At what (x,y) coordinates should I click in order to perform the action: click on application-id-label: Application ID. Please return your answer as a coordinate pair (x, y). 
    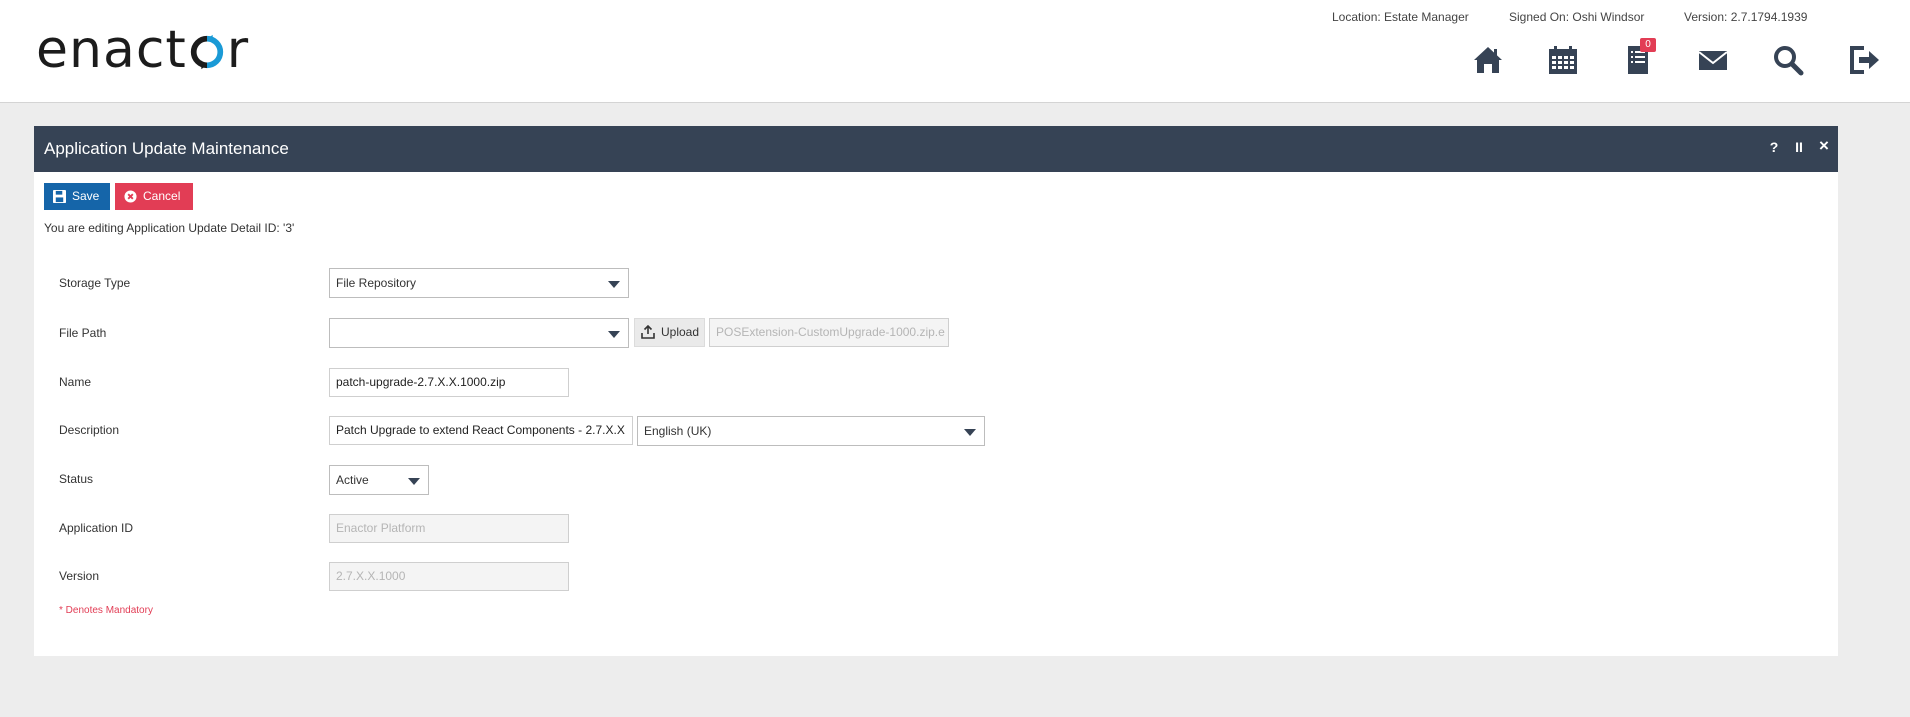
    Looking at the image, I should click on (96, 528).